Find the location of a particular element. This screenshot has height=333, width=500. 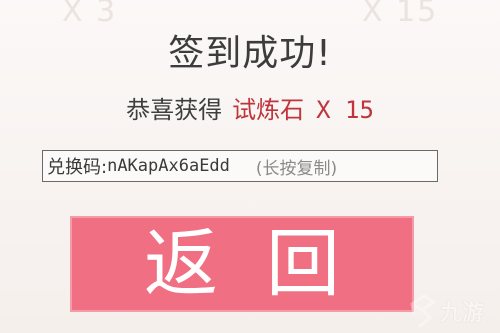

redeem-code-label: 兑换码: is located at coordinates (77, 167).